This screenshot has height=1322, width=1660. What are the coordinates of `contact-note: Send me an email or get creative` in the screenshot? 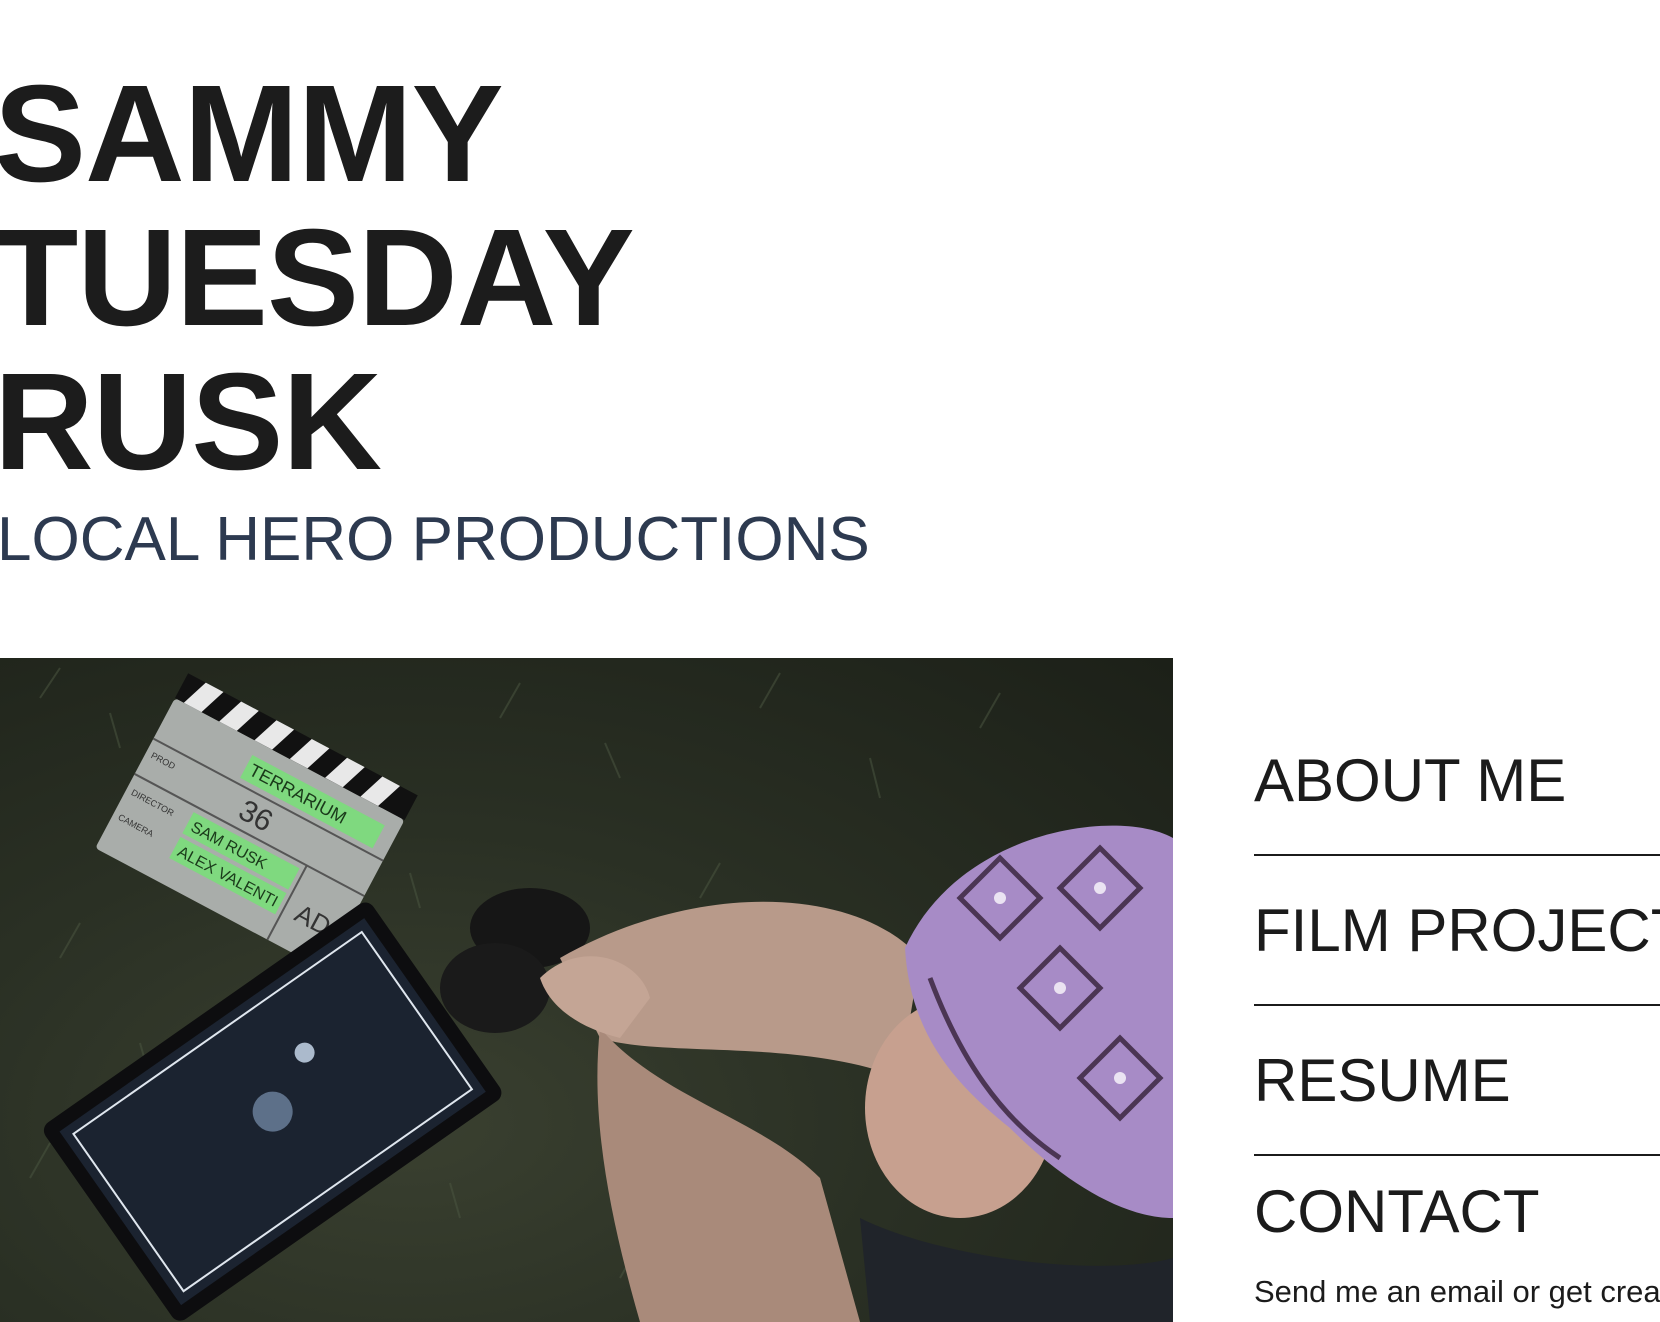 It's located at (1457, 1291).